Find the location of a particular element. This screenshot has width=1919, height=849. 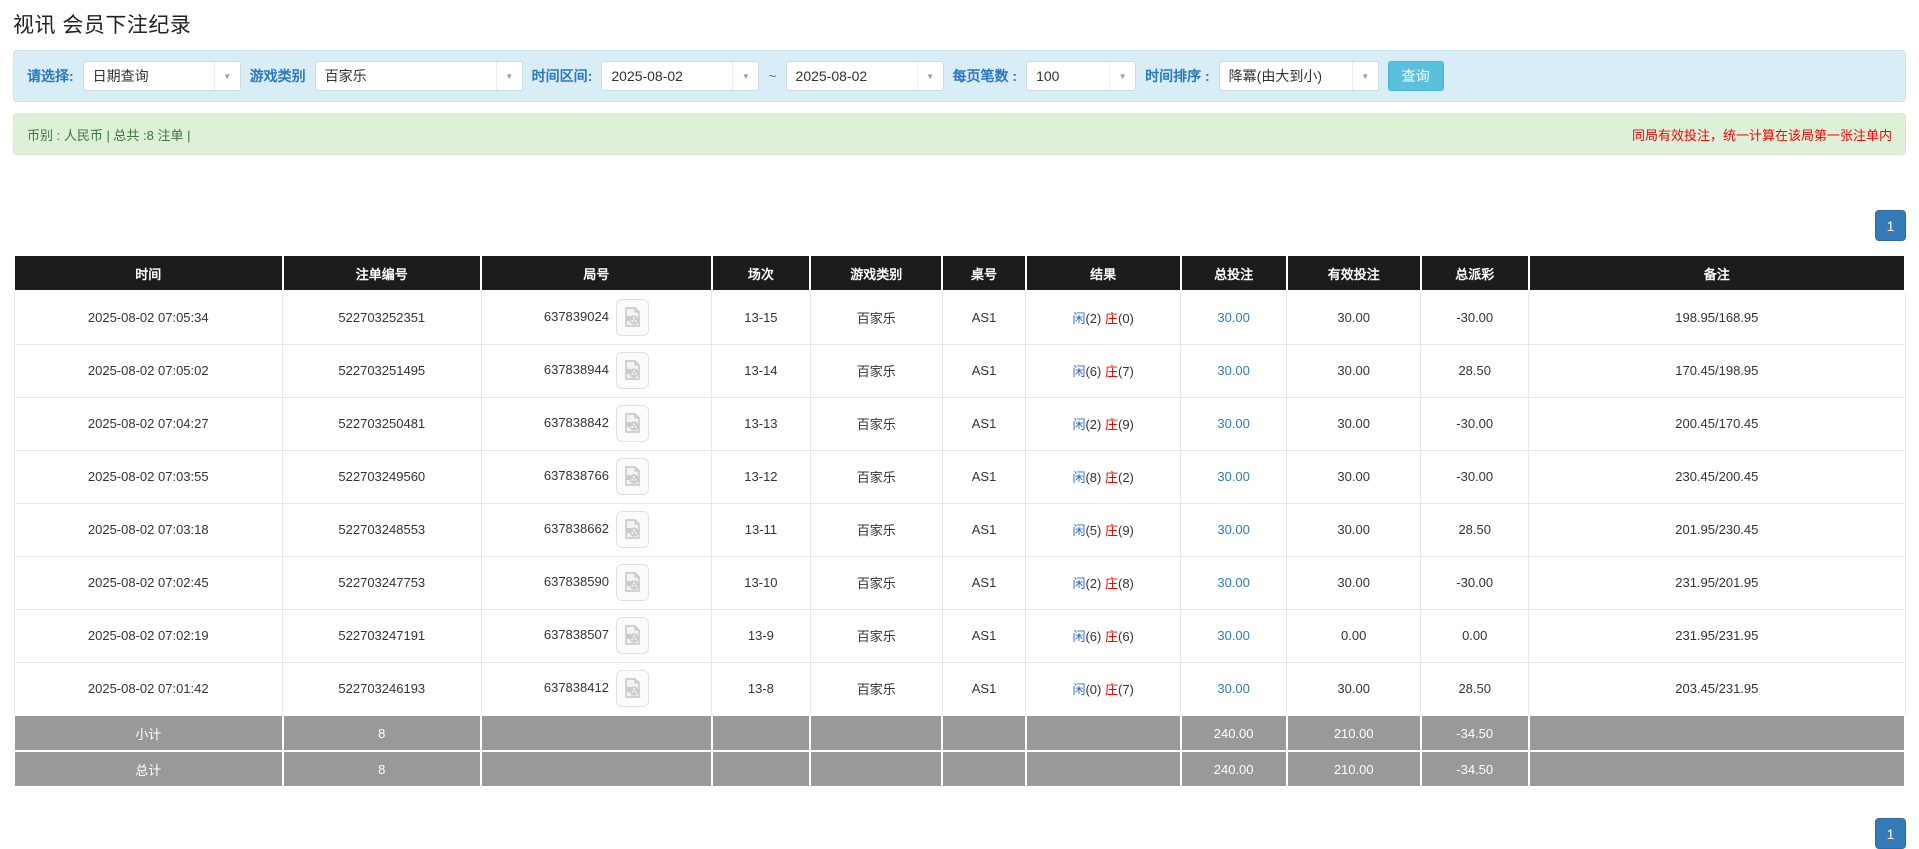

round-id-text: 637838412 is located at coordinates (576, 687).